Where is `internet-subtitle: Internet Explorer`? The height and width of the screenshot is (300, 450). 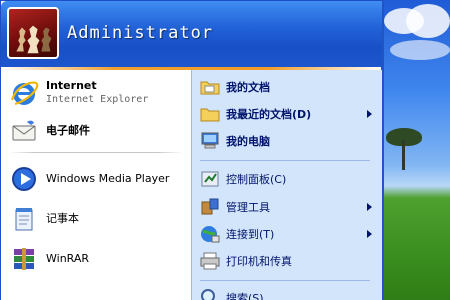 internet-subtitle: Internet Explorer is located at coordinates (97, 99).